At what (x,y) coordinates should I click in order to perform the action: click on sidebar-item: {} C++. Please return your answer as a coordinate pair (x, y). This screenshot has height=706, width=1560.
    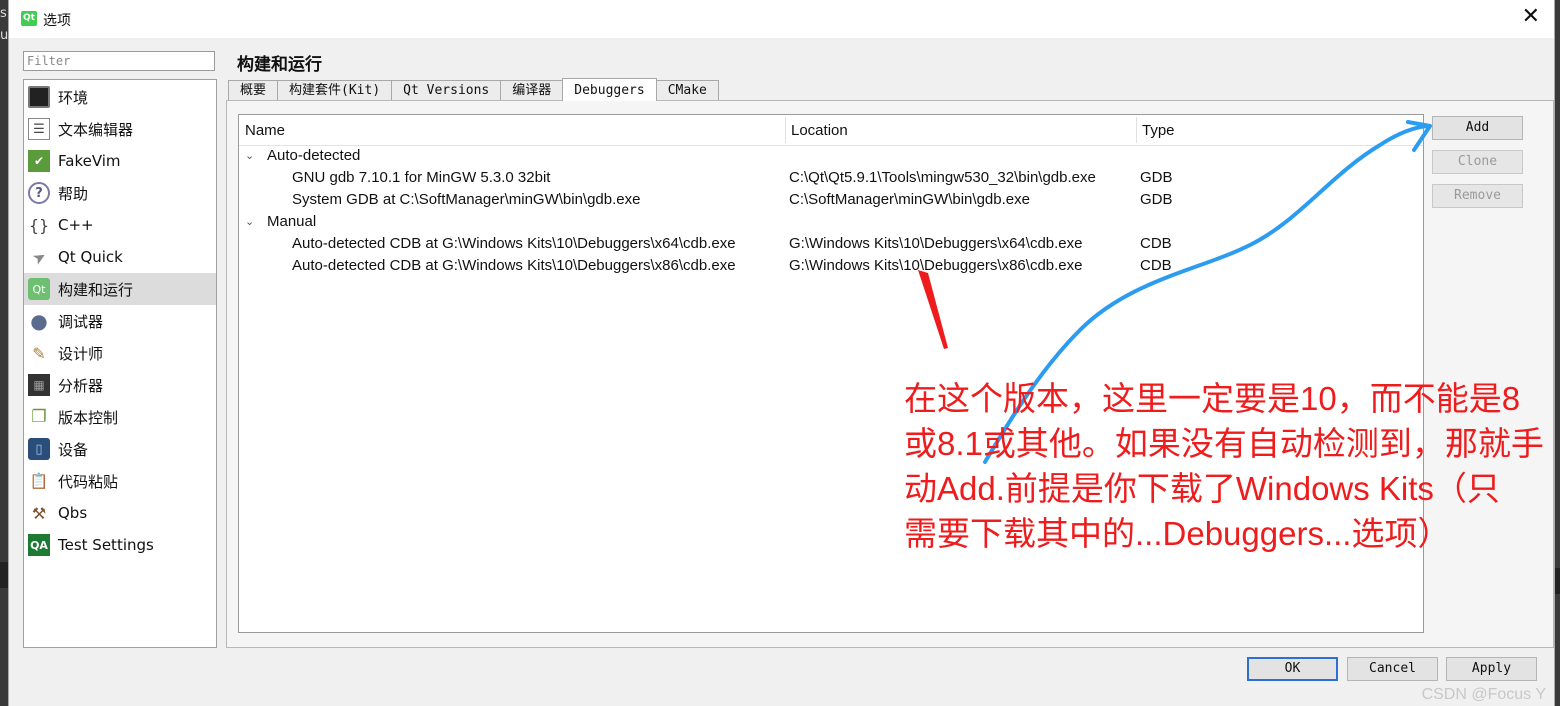
    Looking at the image, I should click on (120, 225).